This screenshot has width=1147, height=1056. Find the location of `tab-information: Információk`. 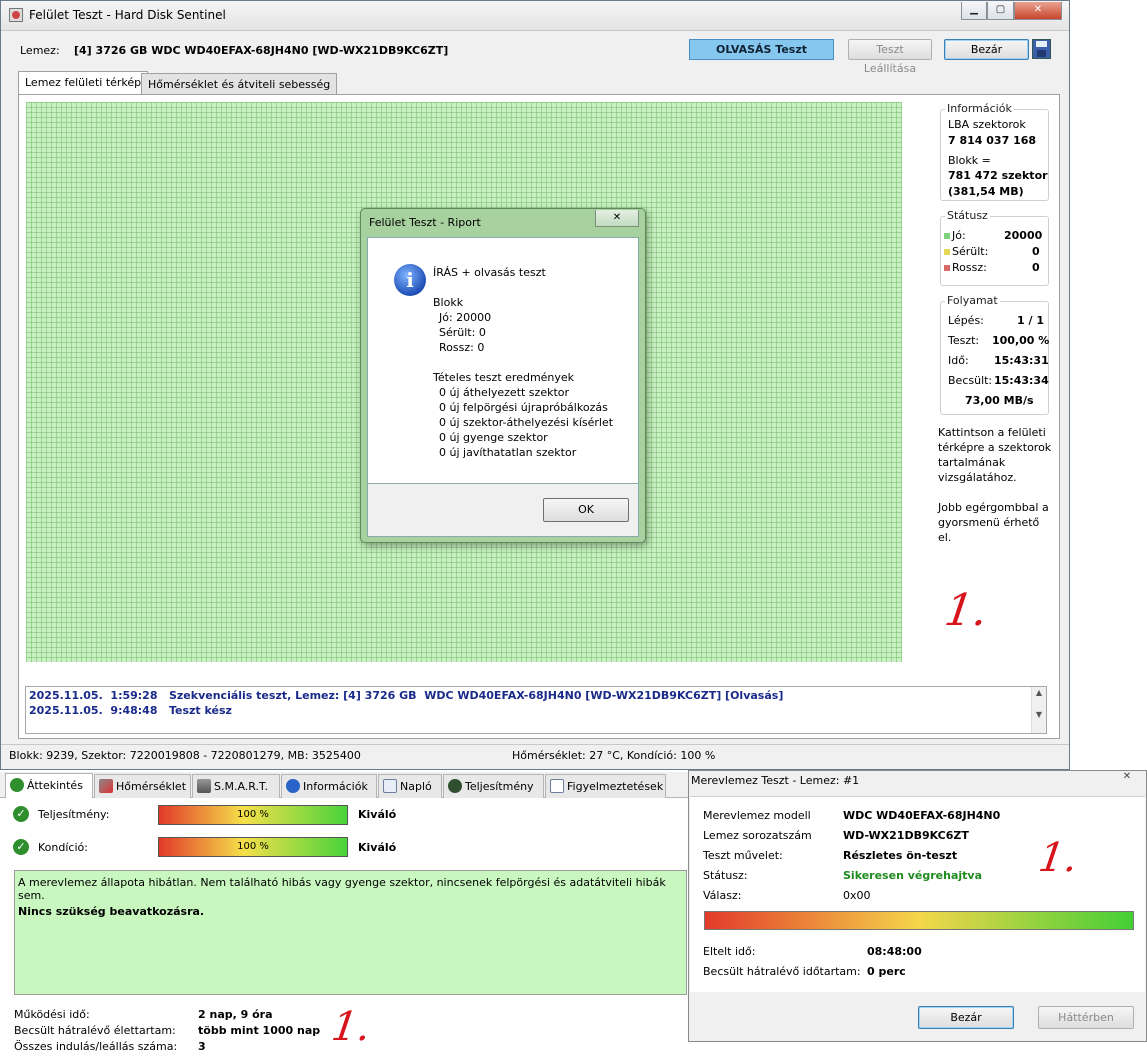

tab-information: Információk is located at coordinates (329, 786).